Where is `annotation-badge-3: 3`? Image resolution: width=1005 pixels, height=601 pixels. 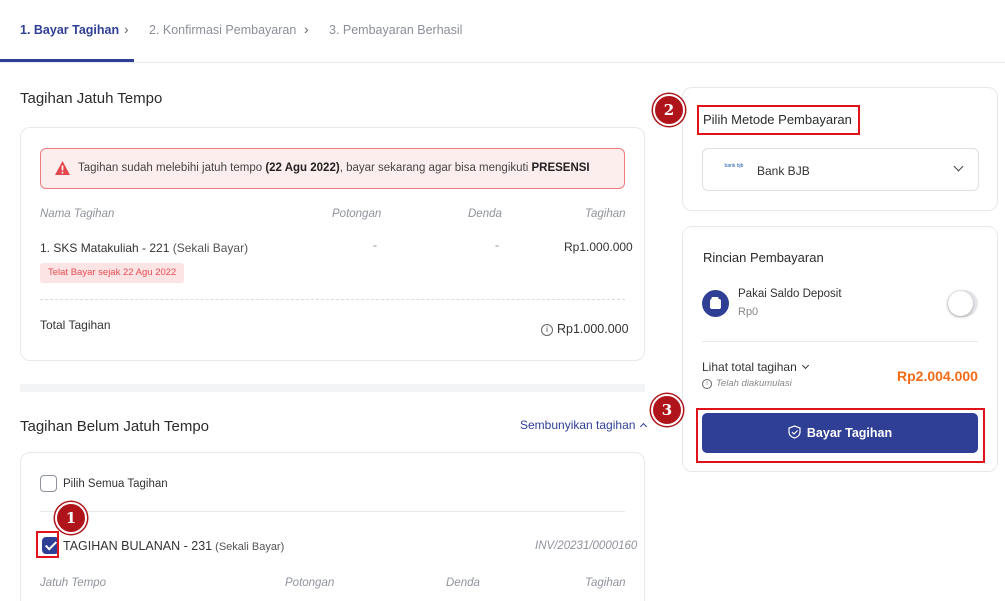
annotation-badge-3: 3 is located at coordinates (667, 410).